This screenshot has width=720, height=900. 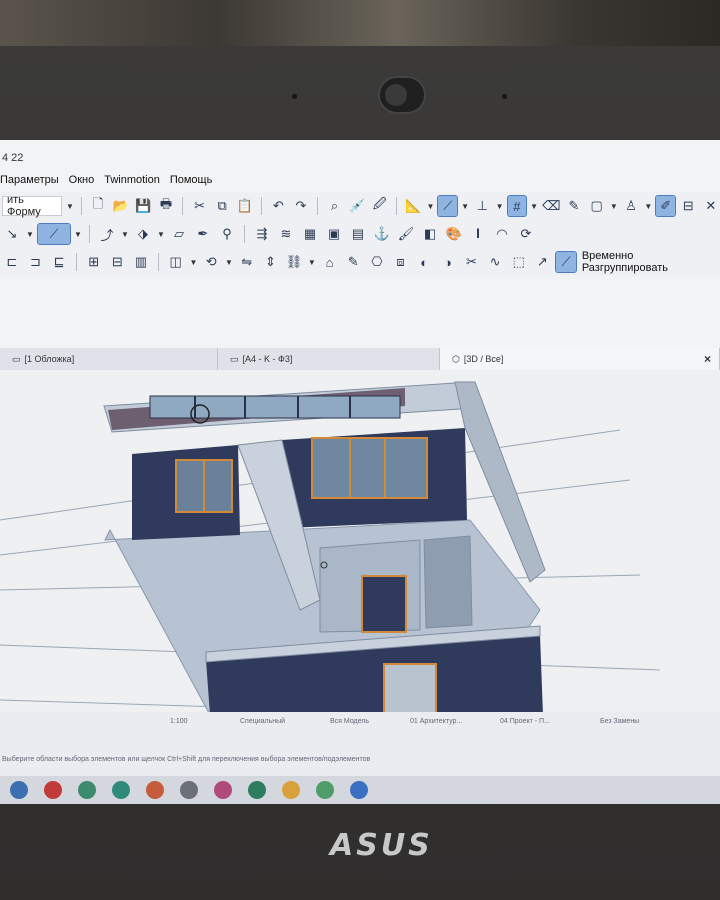 I want to click on home-icon: ⌂, so click(x=330, y=262).